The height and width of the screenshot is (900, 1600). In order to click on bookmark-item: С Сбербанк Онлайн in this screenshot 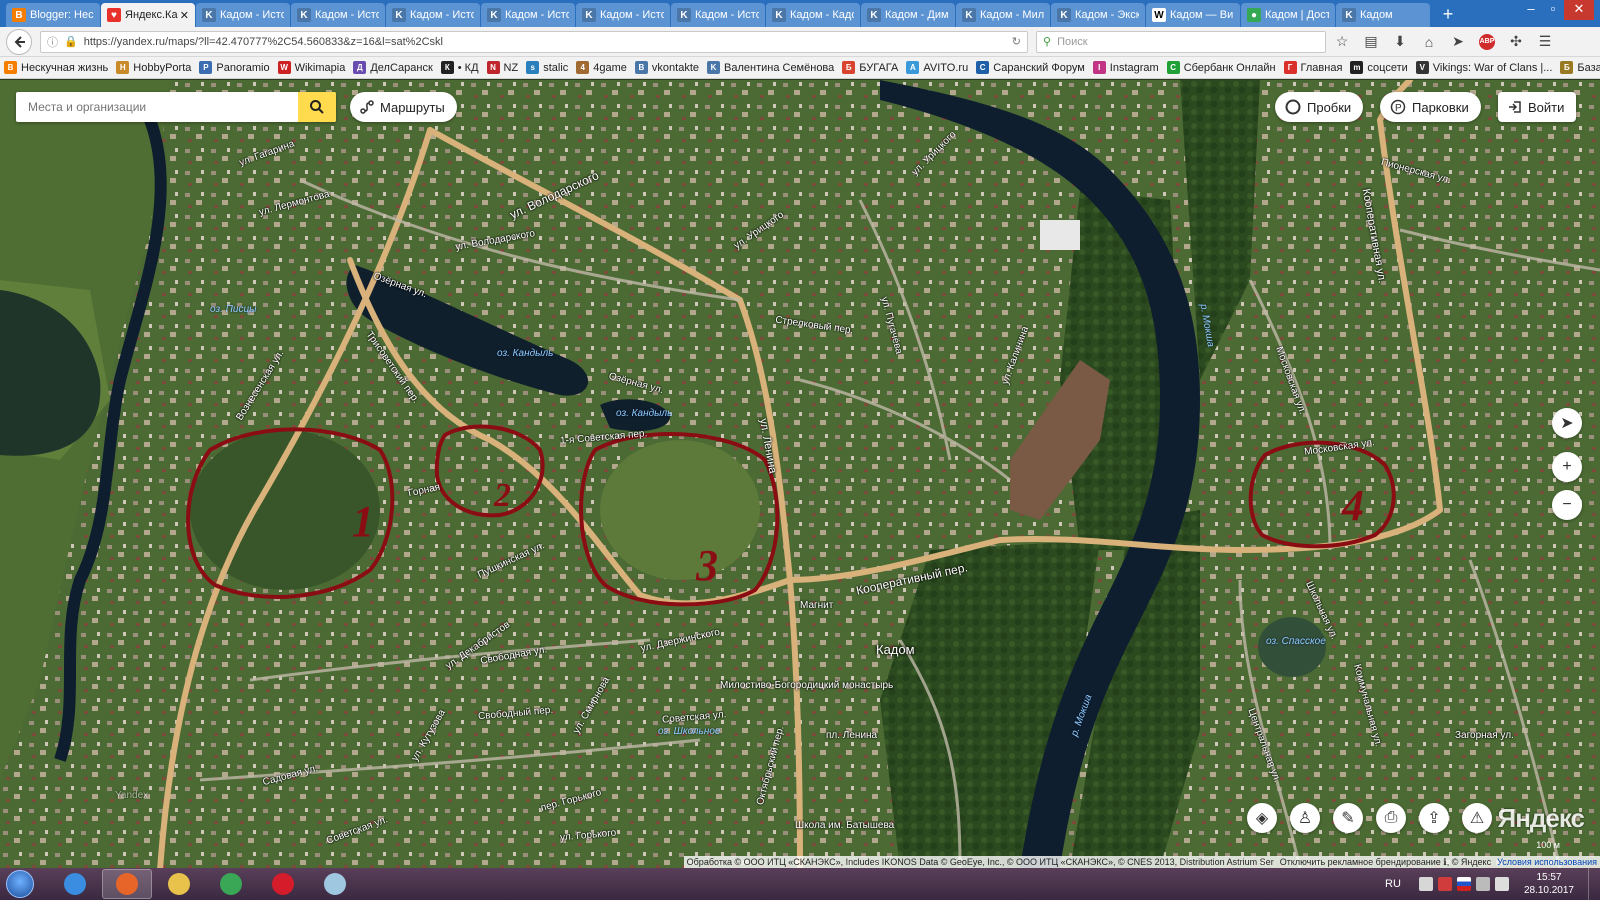, I will do `click(1221, 67)`.